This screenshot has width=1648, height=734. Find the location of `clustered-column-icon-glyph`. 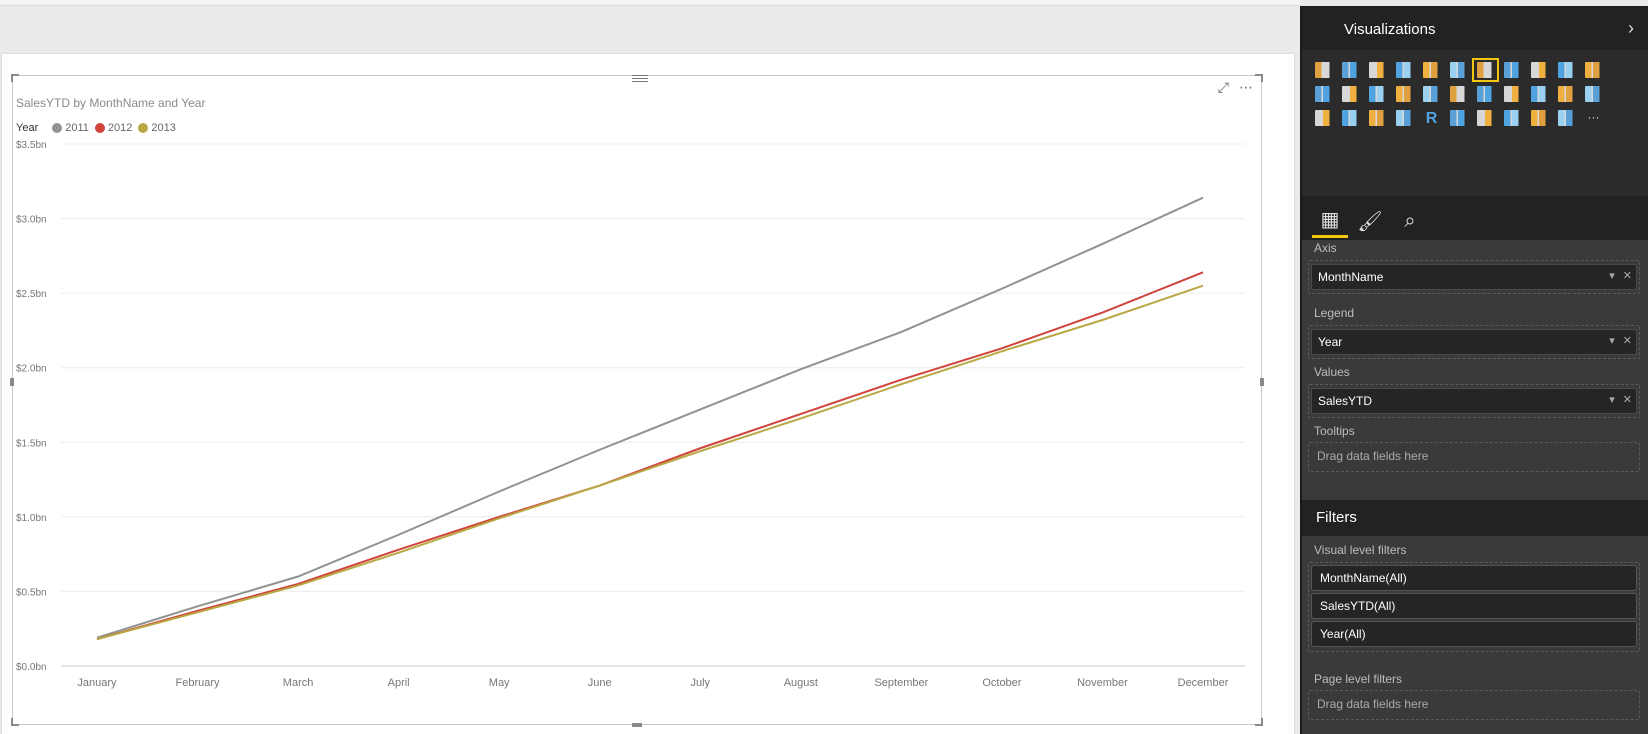

clustered-column-icon-glyph is located at coordinates (1404, 70).